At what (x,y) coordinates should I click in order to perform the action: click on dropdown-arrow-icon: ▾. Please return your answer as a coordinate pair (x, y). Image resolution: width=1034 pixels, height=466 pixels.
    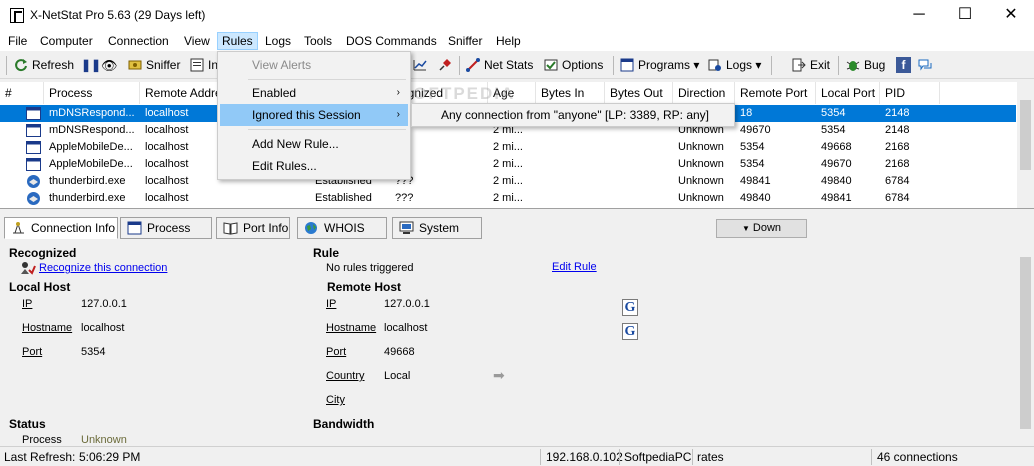
    Looking at the image, I should click on (758, 65).